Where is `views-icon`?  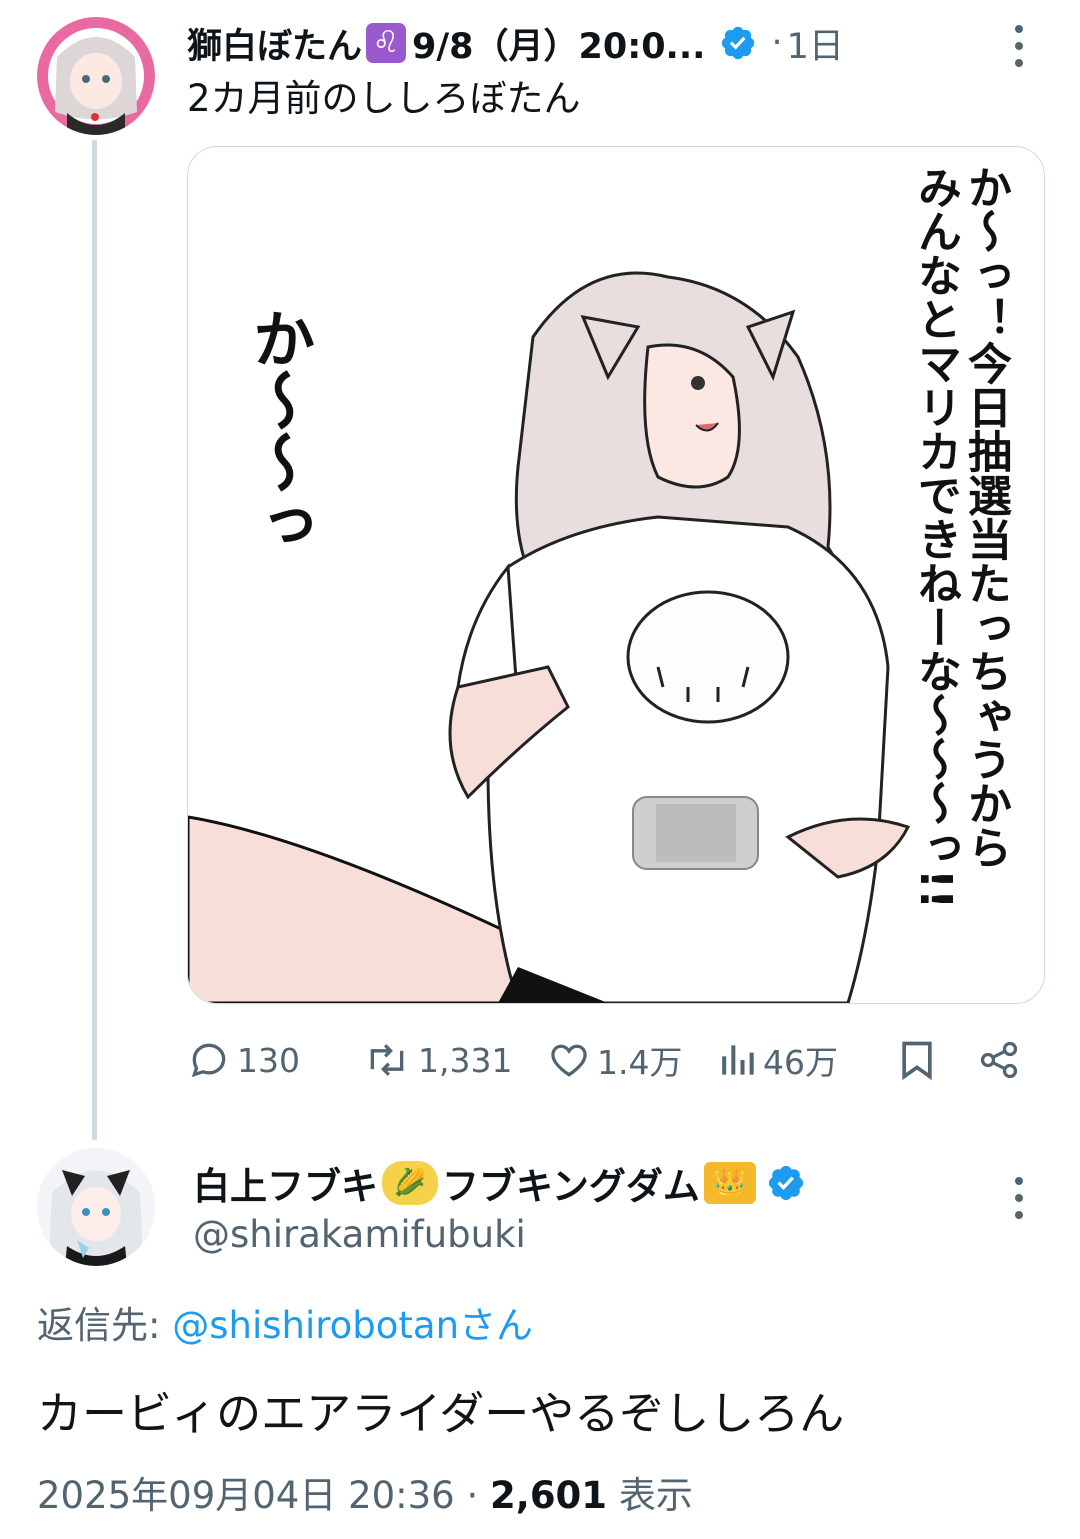 views-icon is located at coordinates (738, 1060).